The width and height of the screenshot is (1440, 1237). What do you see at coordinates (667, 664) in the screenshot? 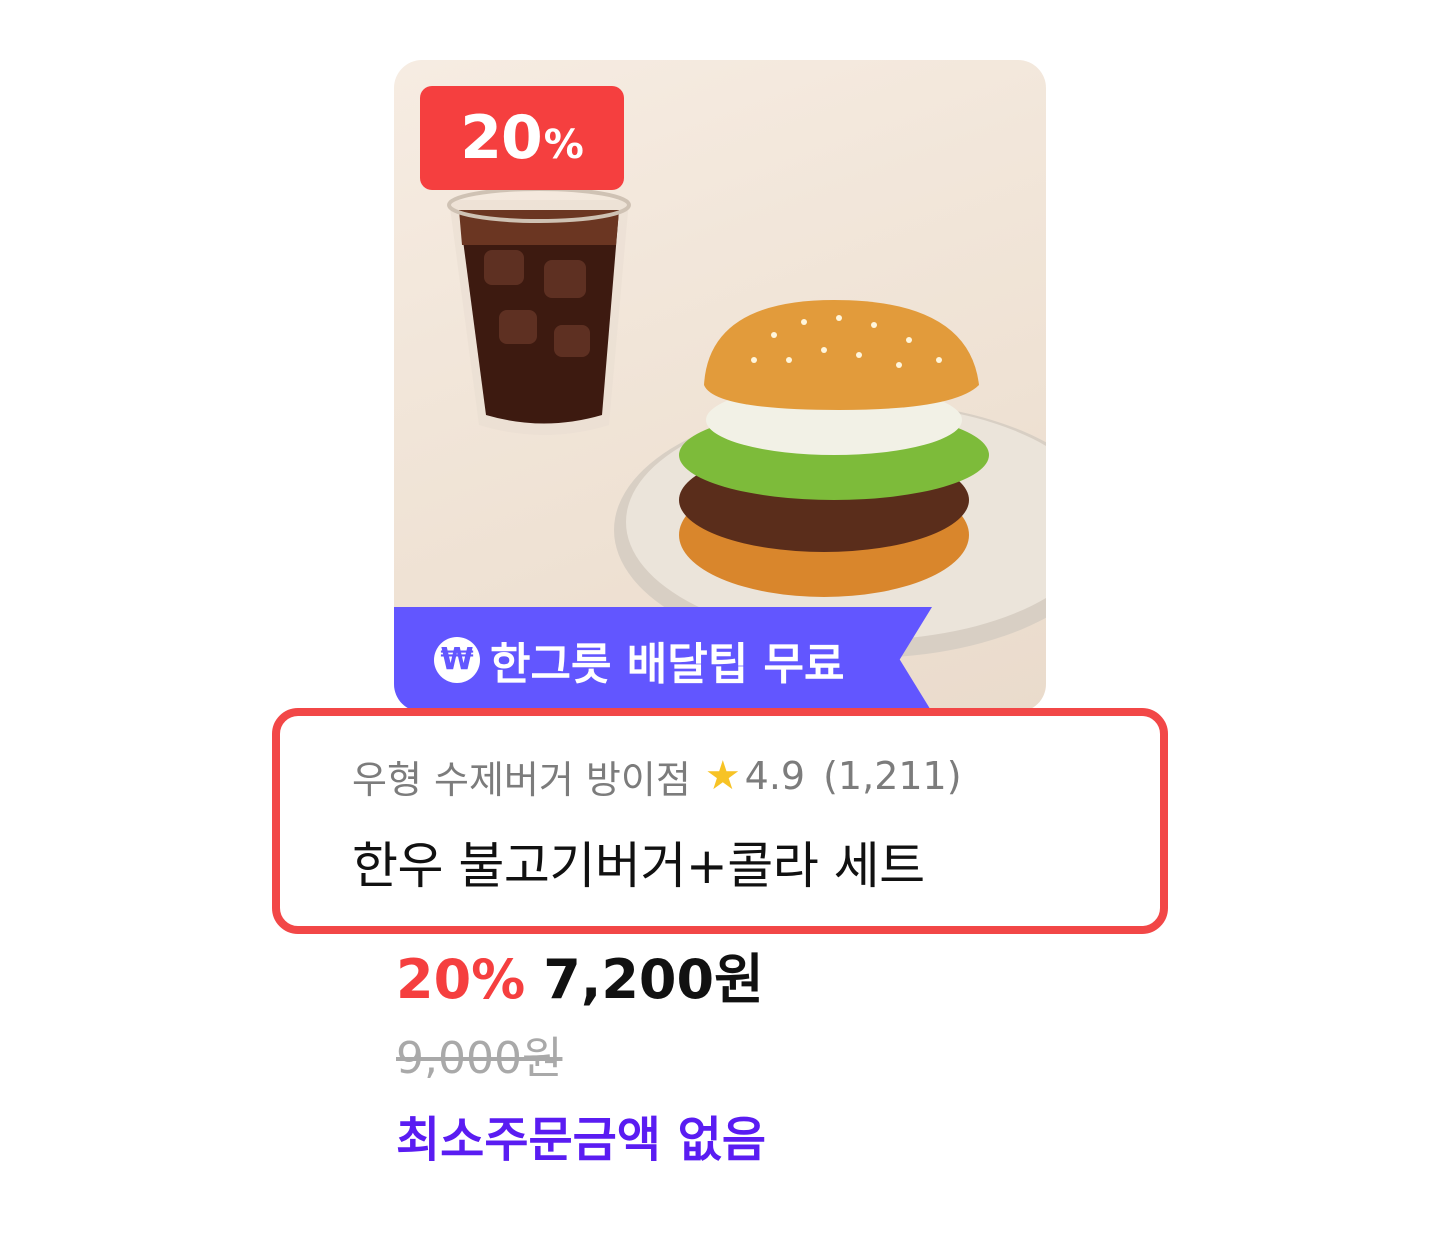
I see `free-delivery-label: 한그릇 배달팁 무료` at bounding box center [667, 664].